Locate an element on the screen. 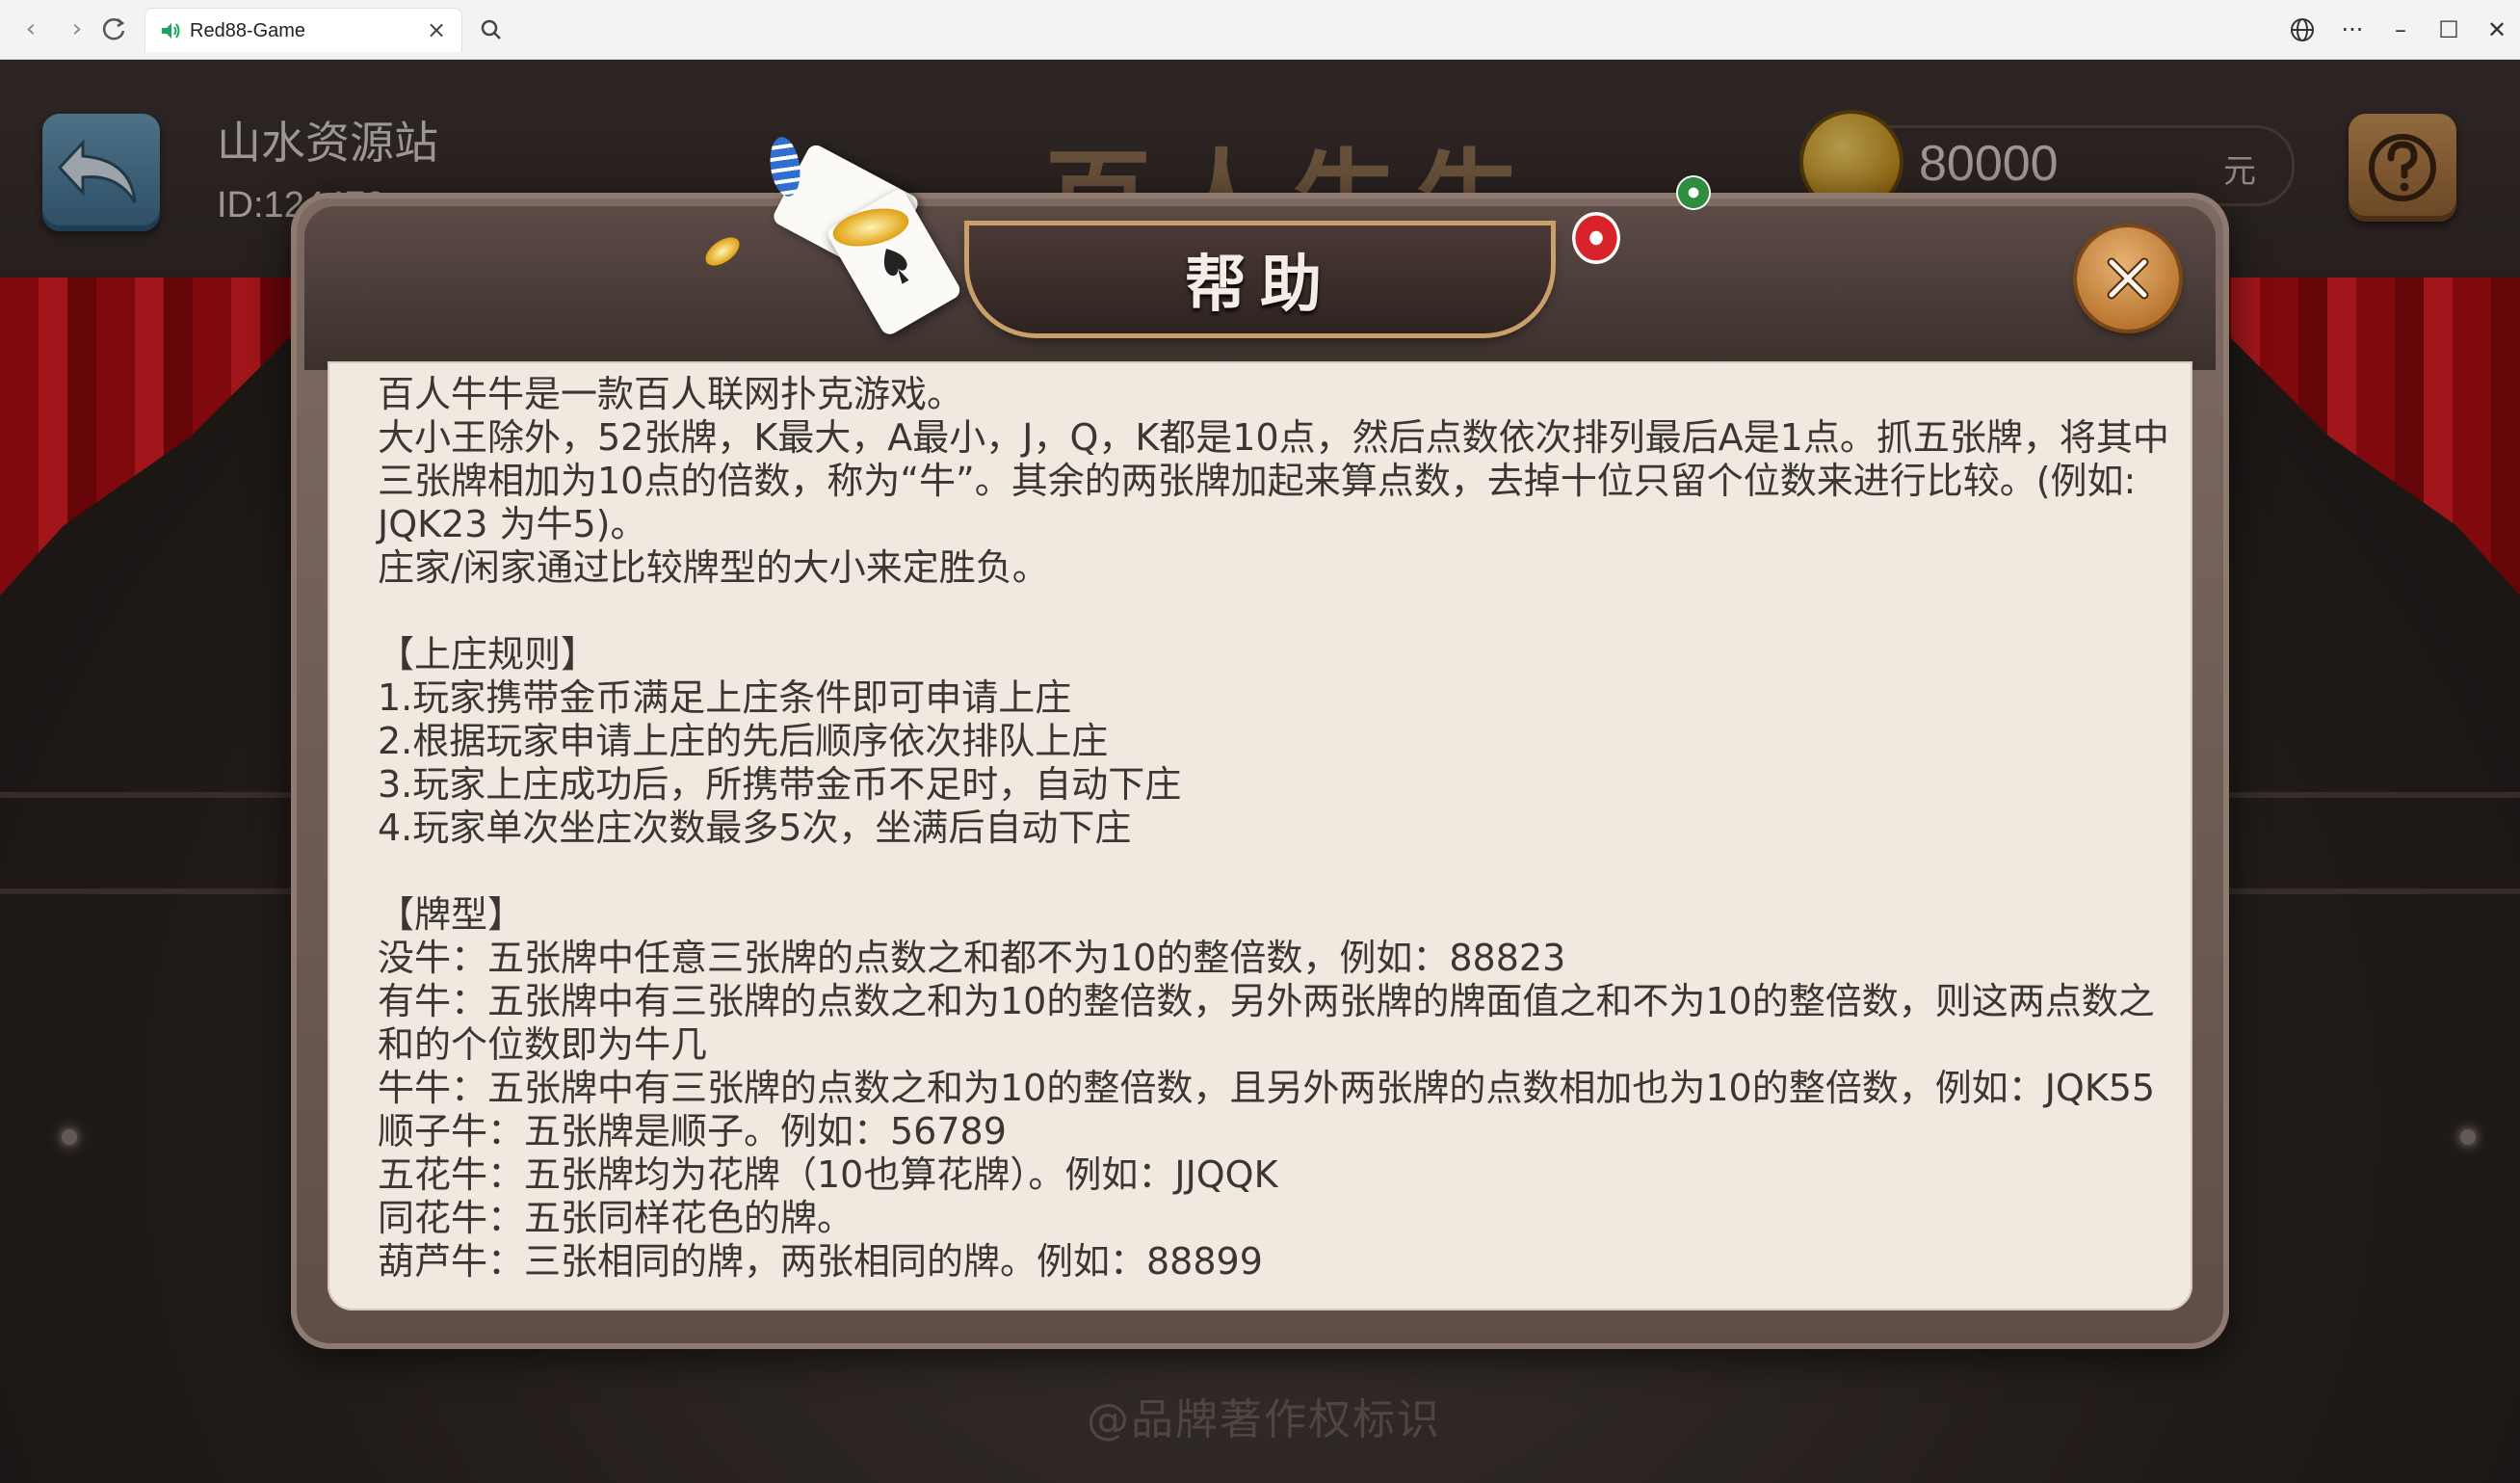 The width and height of the screenshot is (2520, 1483). dialog-header: 帮助 is located at coordinates (1260, 288).